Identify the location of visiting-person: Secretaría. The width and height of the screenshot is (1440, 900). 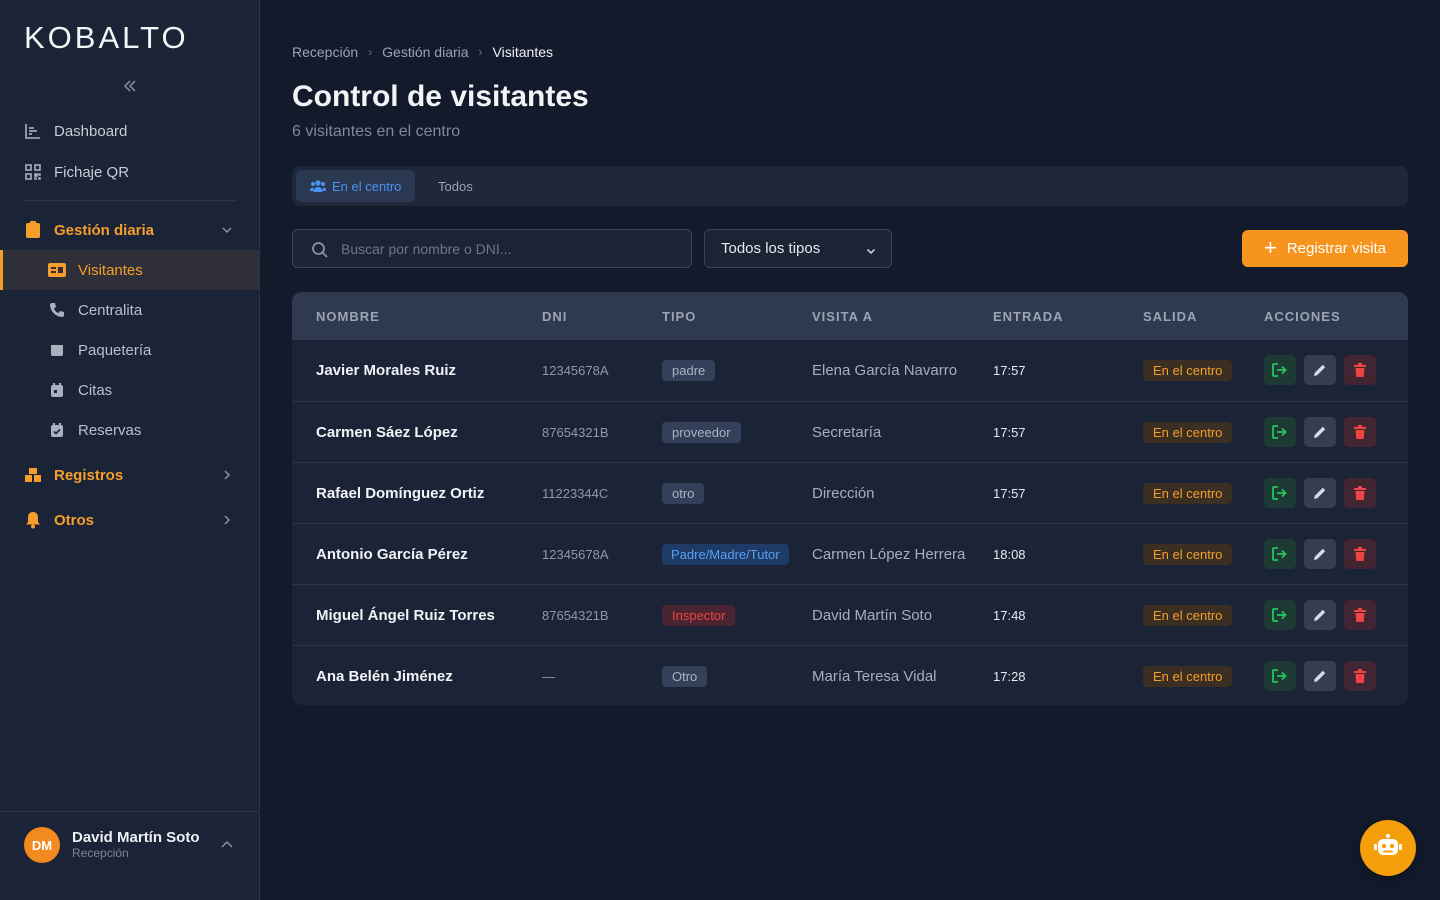
(847, 432).